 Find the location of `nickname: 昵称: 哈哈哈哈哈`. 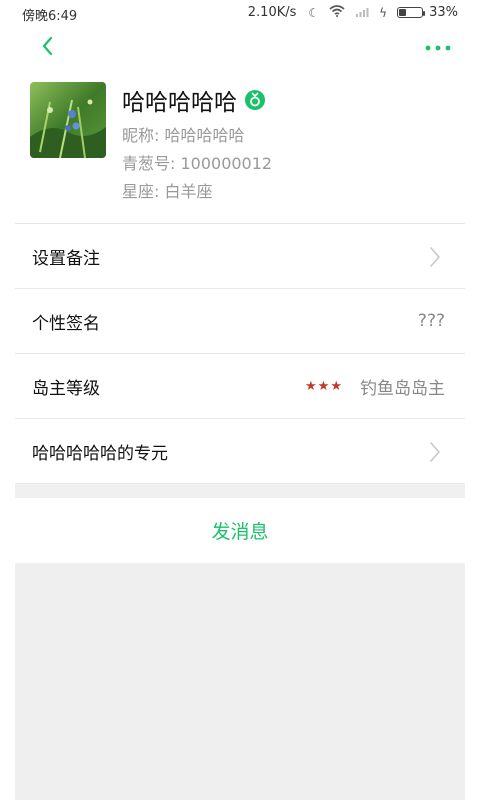

nickname: 昵称: 哈哈哈哈哈 is located at coordinates (183, 135).